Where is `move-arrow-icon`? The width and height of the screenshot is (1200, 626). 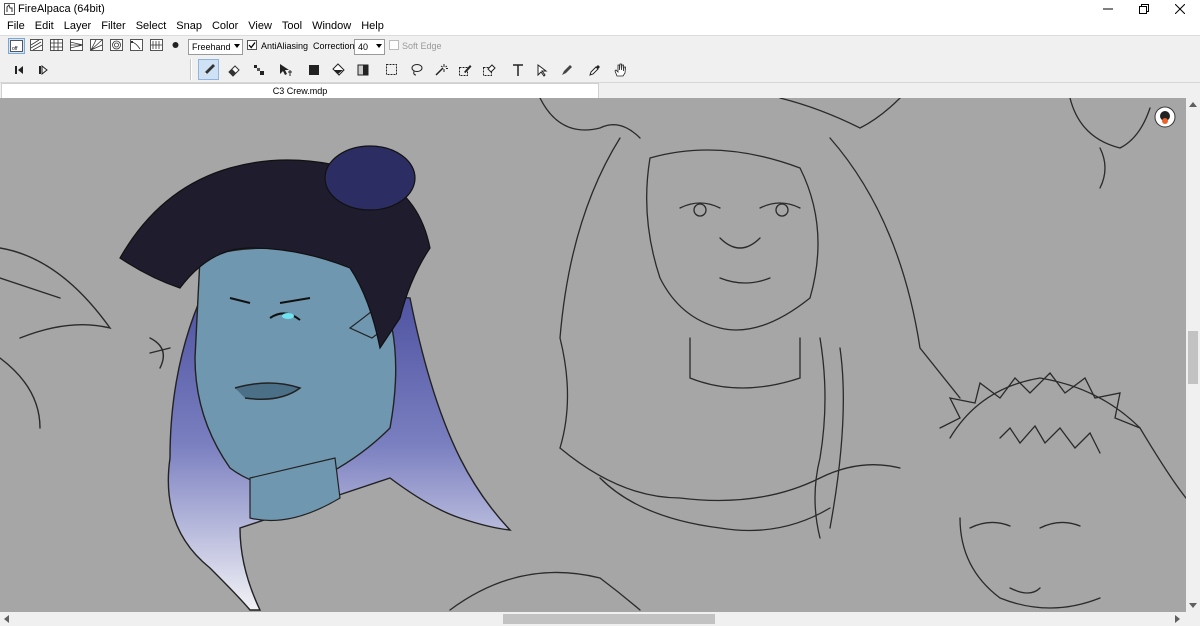 move-arrow-icon is located at coordinates (285, 69).